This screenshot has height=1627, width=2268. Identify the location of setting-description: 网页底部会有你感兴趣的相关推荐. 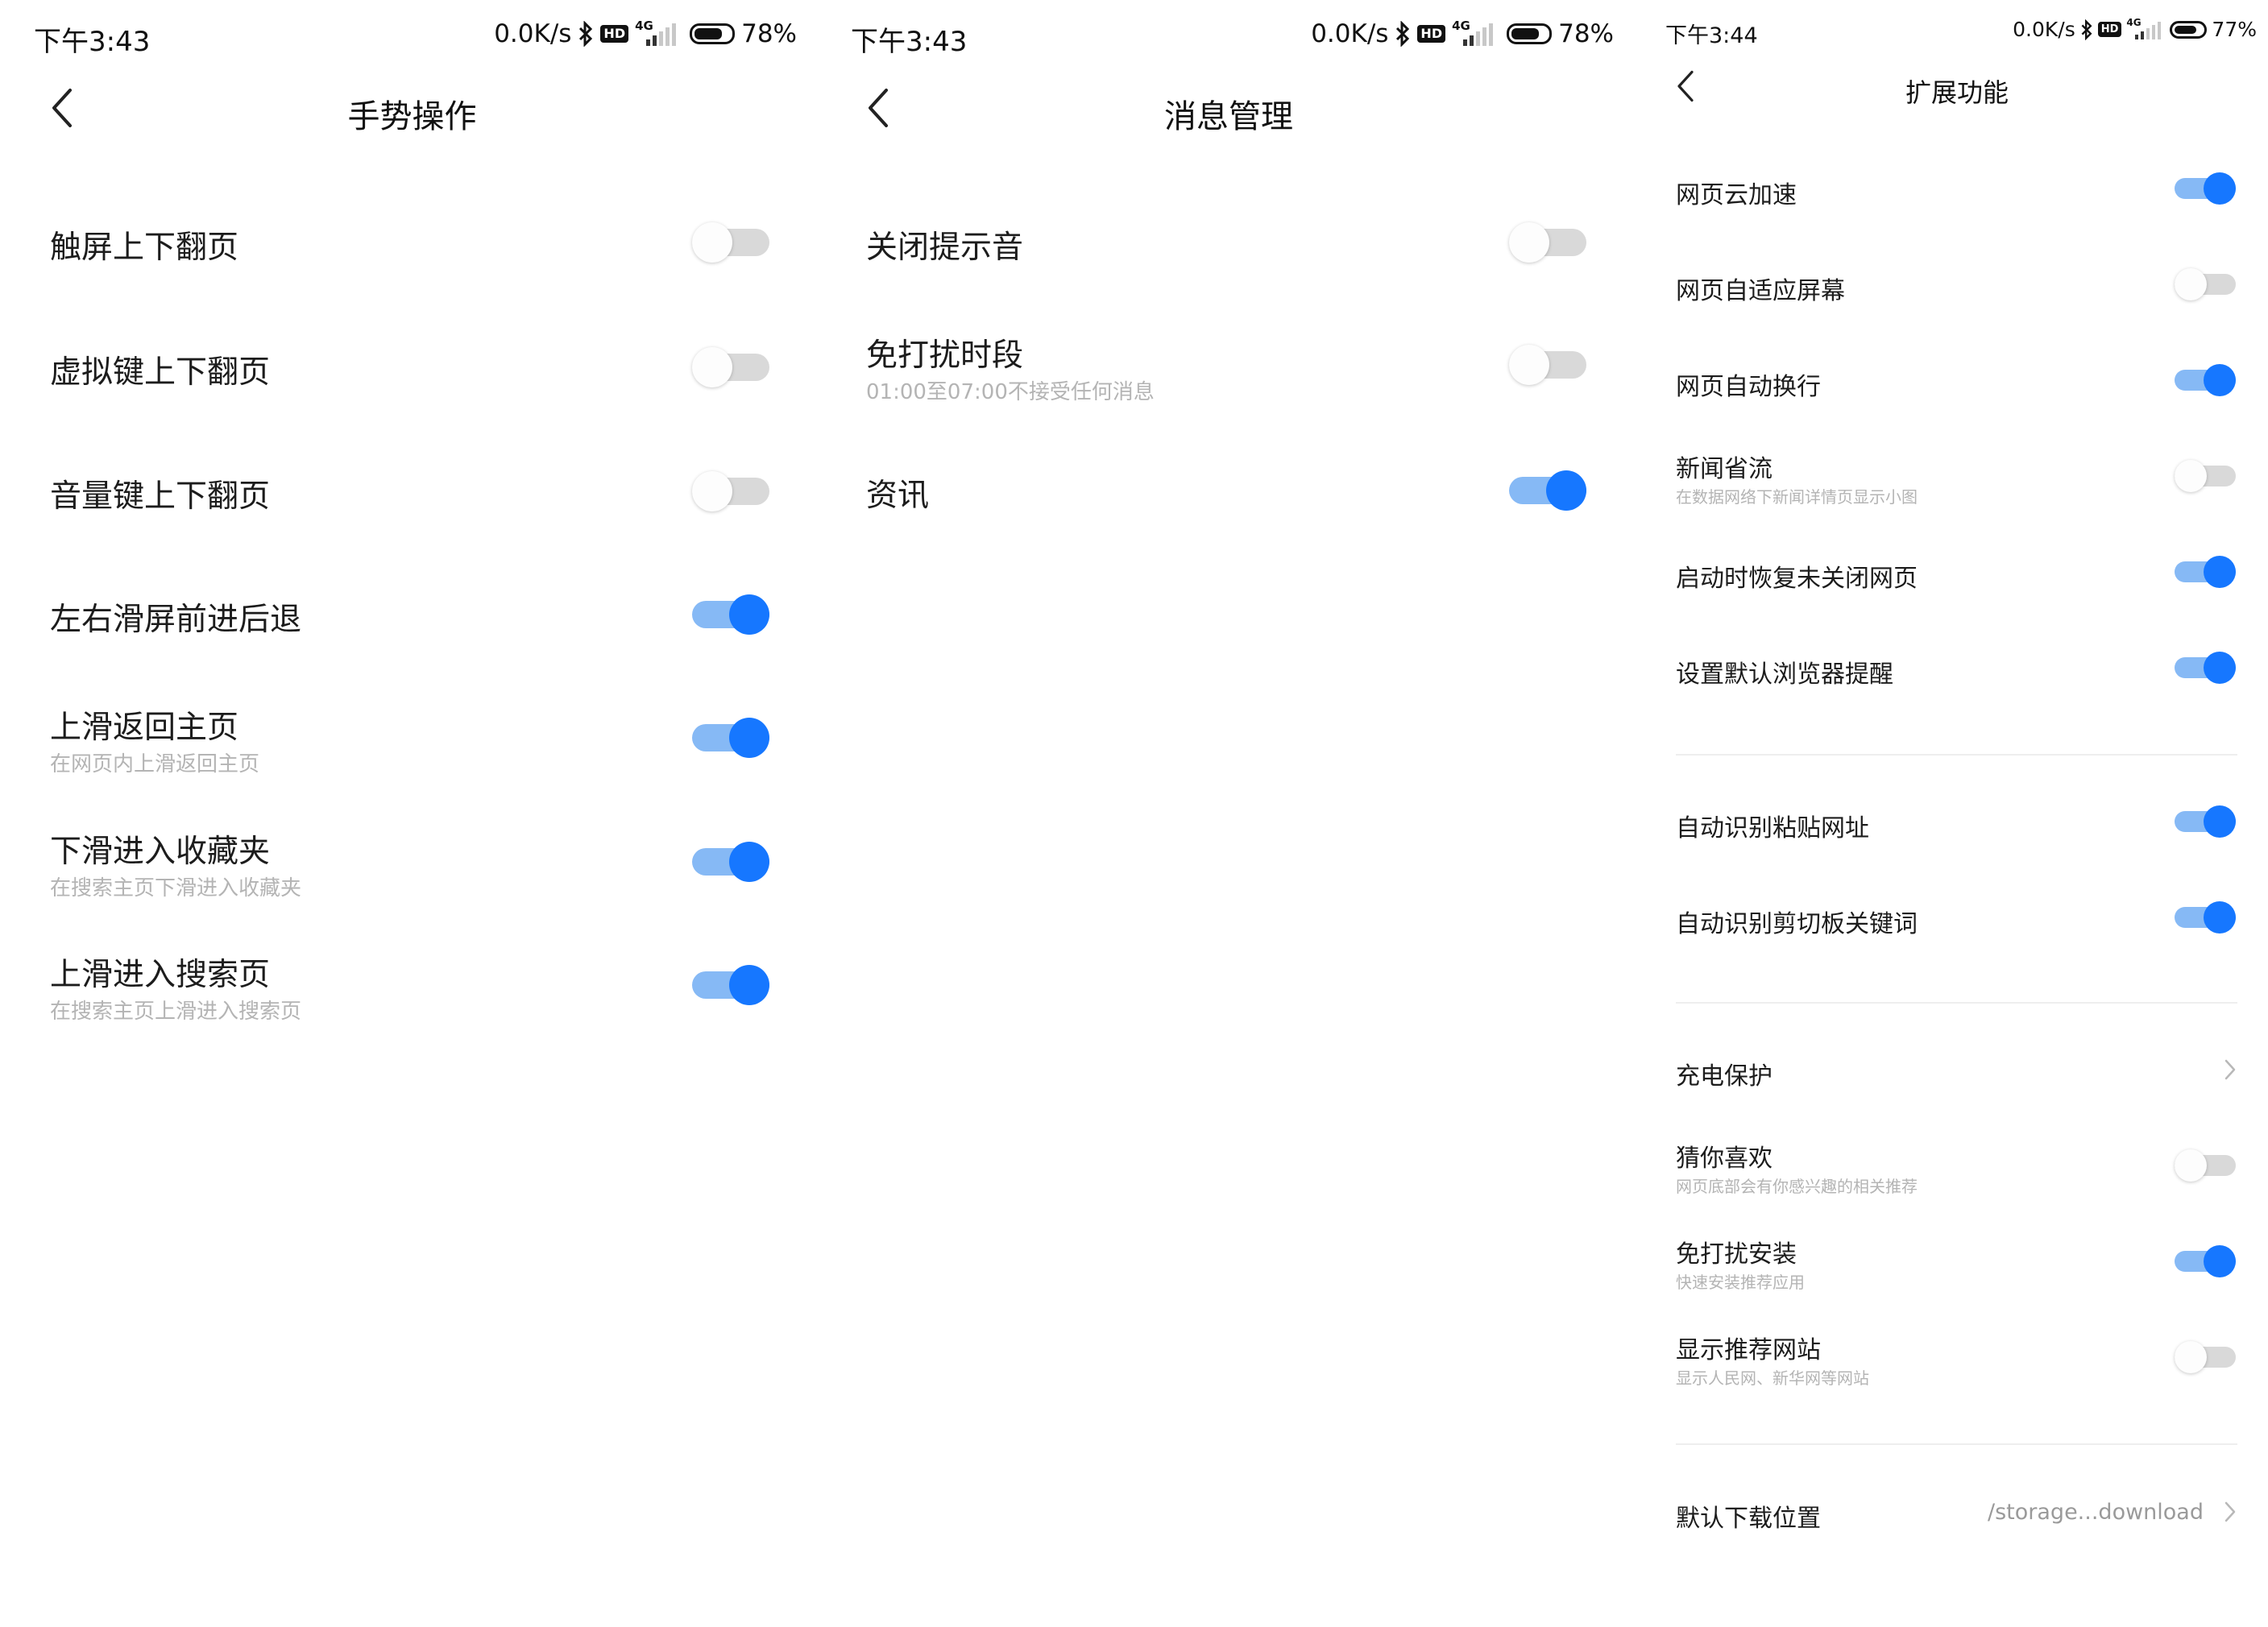
(1797, 1186).